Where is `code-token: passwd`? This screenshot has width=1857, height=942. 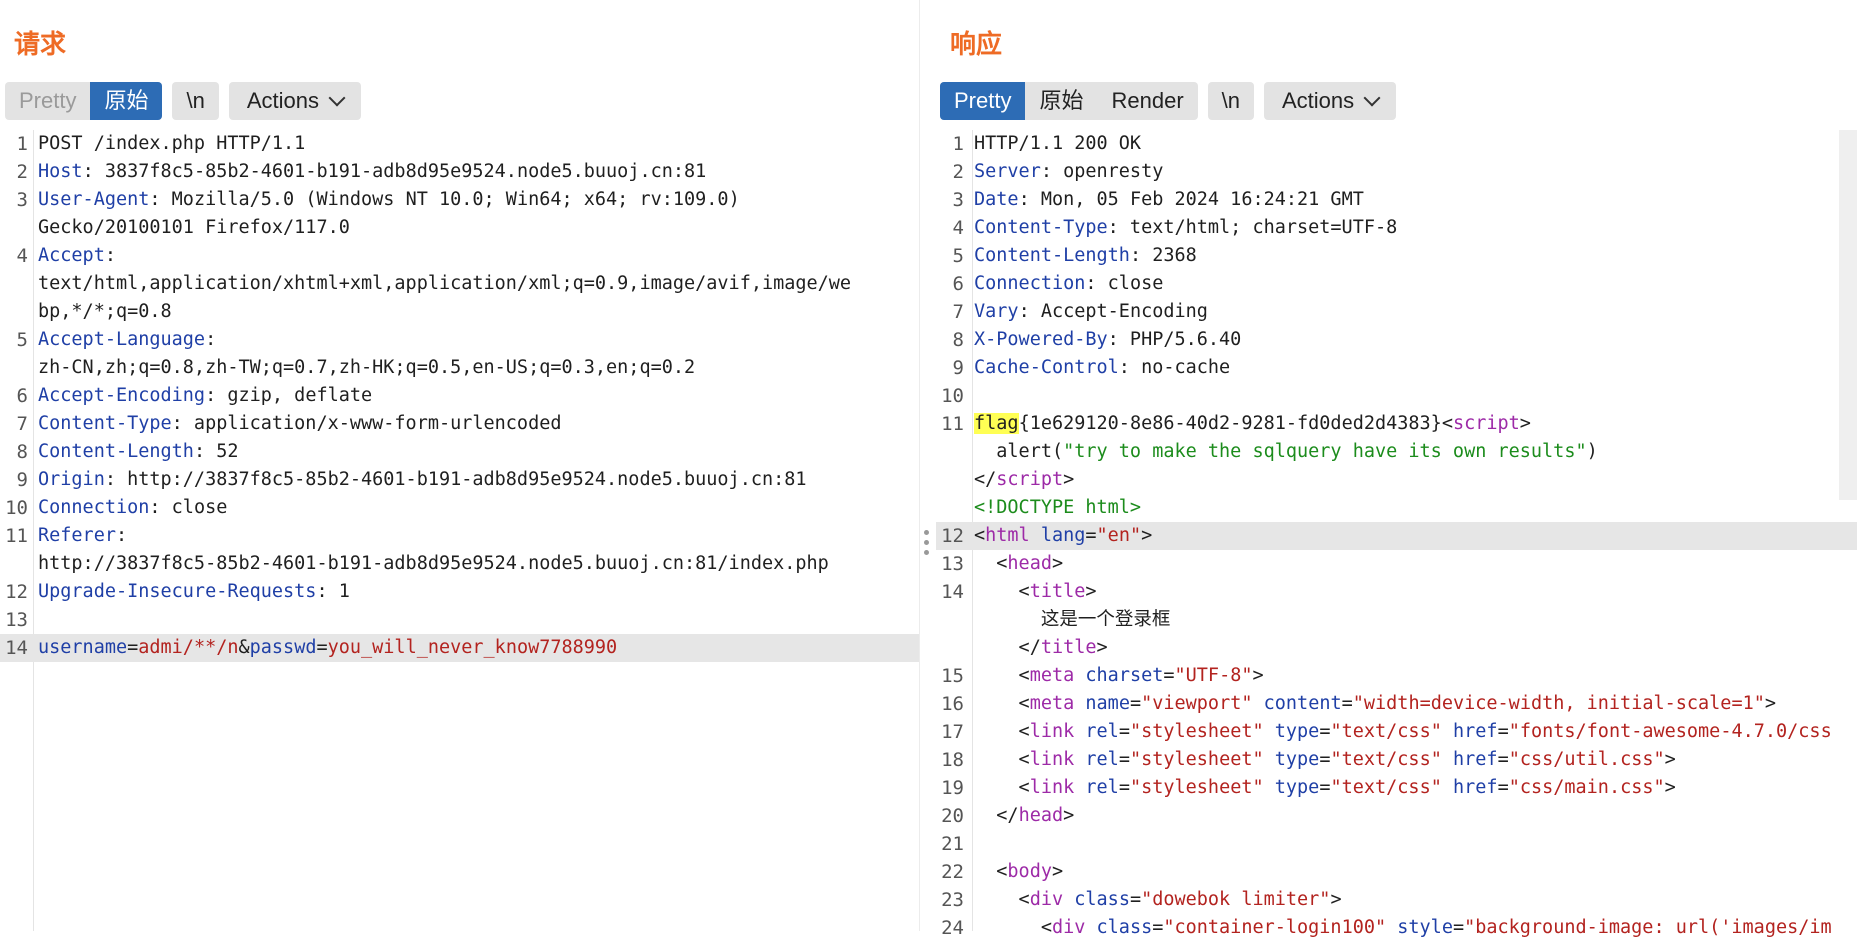
code-token: passwd is located at coordinates (283, 647).